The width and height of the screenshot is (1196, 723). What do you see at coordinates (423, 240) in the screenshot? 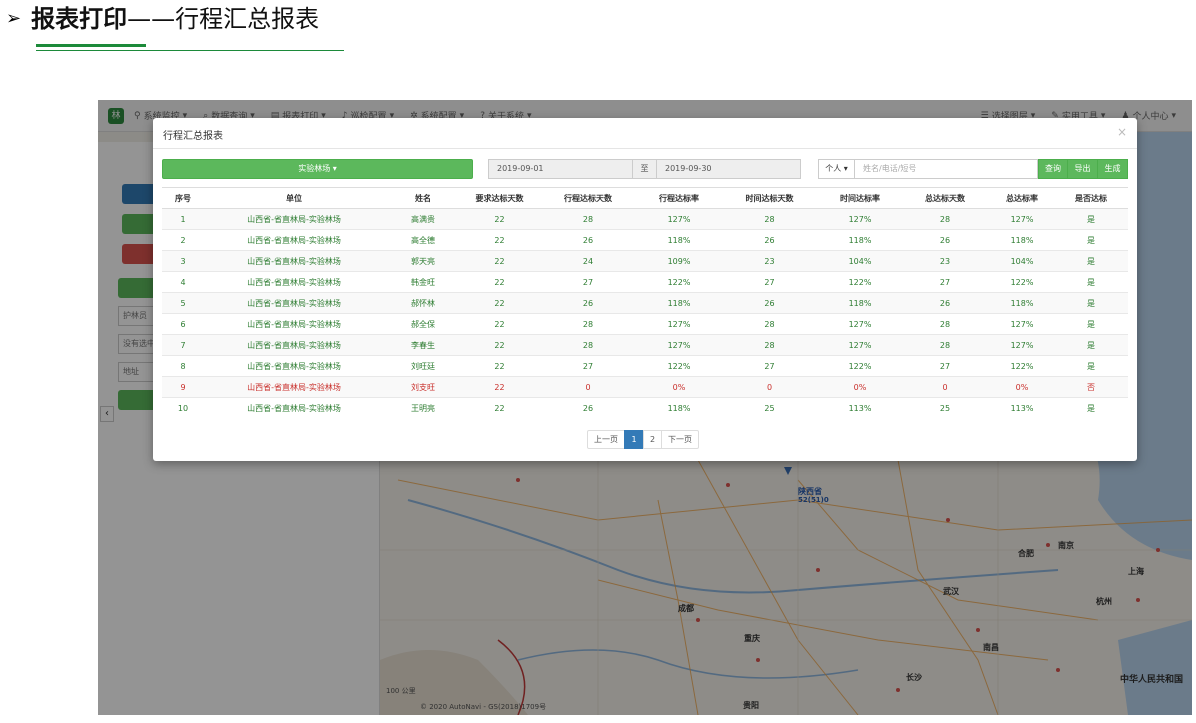
I see `table-cell: 高全德` at bounding box center [423, 240].